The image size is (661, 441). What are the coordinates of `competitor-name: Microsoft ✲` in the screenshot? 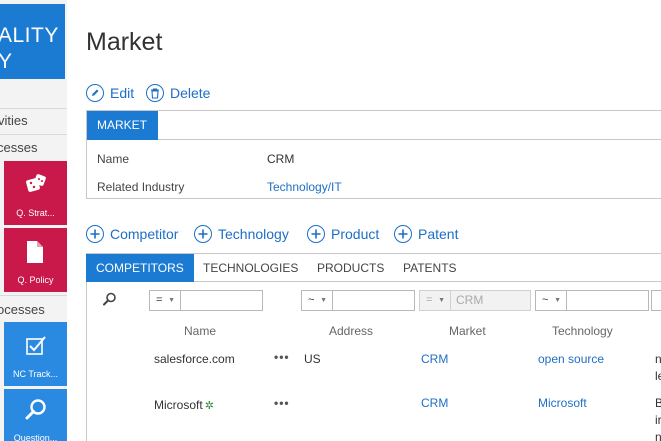 It's located at (184, 405).